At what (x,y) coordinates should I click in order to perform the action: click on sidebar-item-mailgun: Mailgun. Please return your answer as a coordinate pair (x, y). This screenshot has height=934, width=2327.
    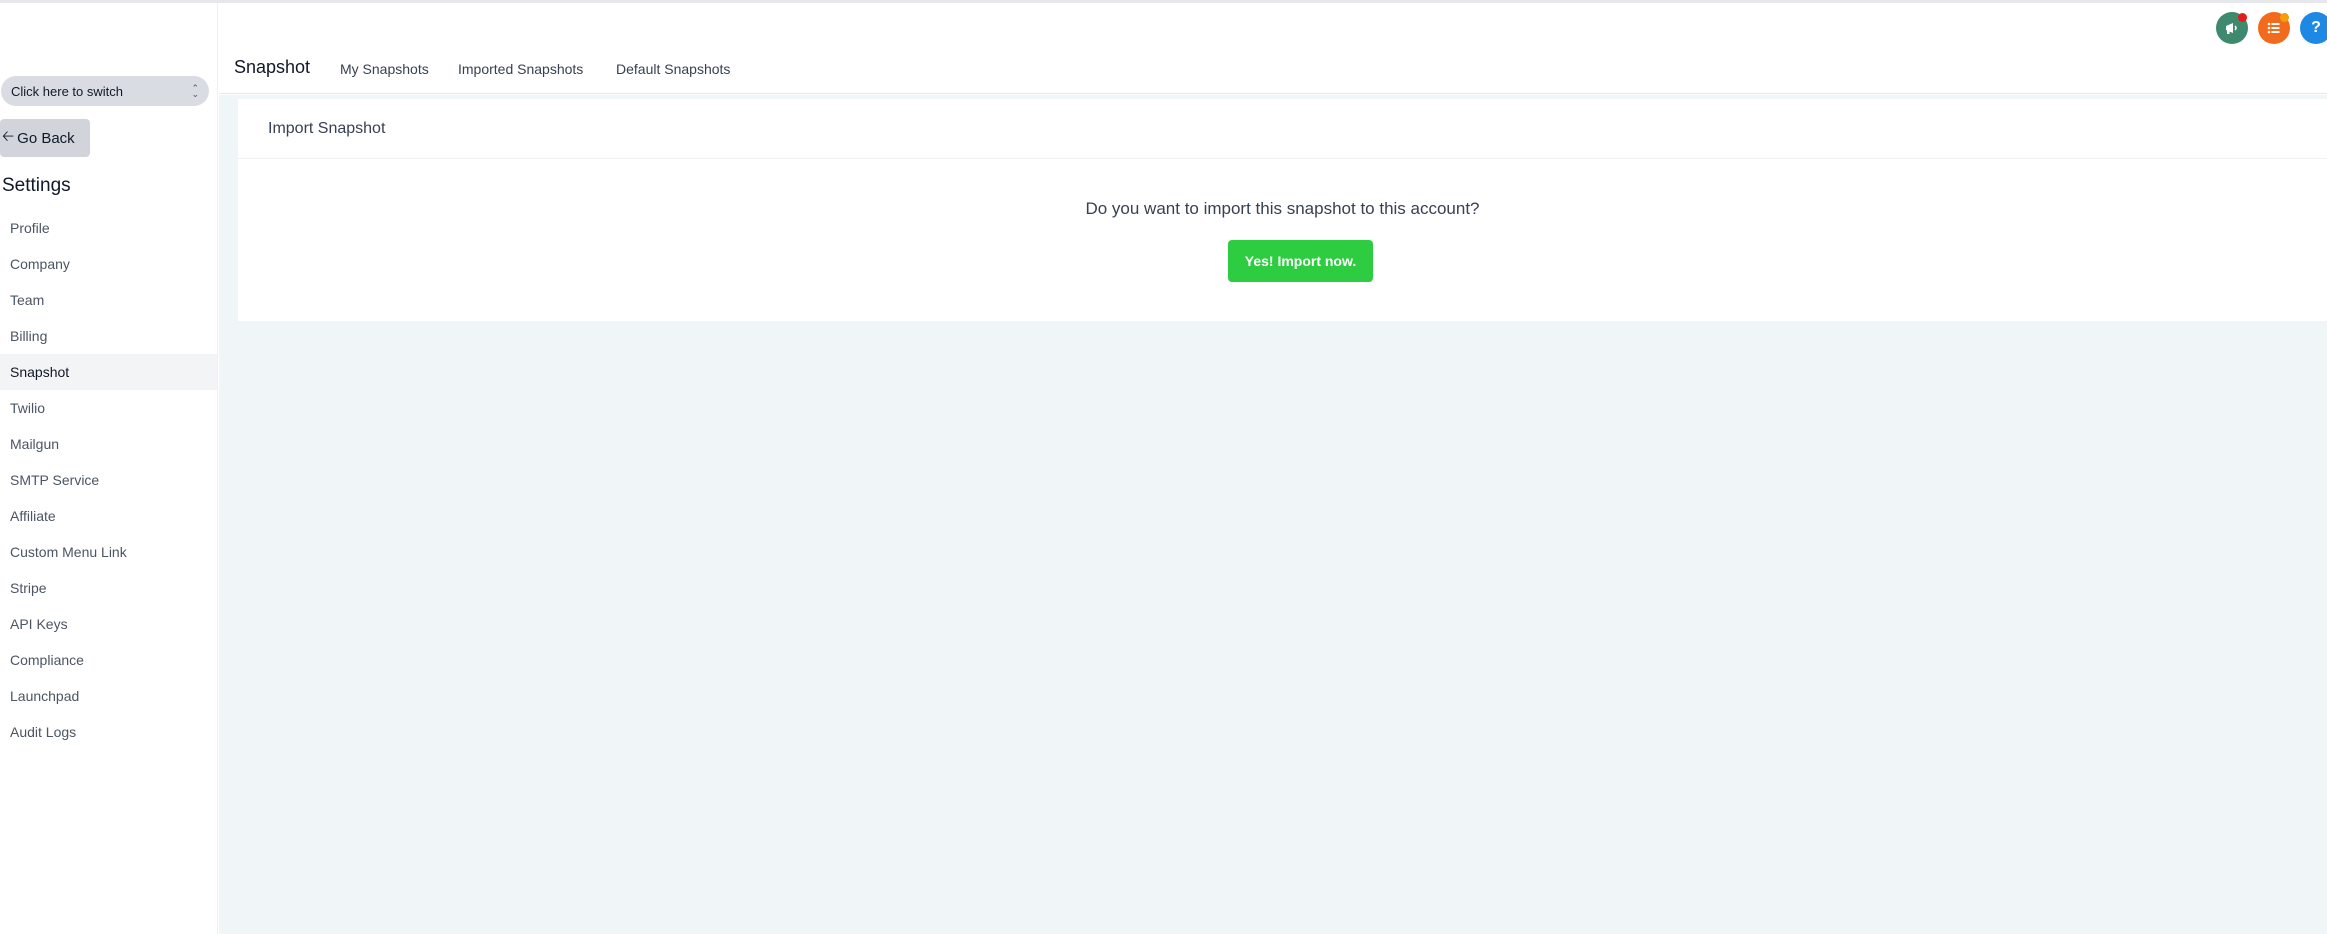
    Looking at the image, I should click on (108, 444).